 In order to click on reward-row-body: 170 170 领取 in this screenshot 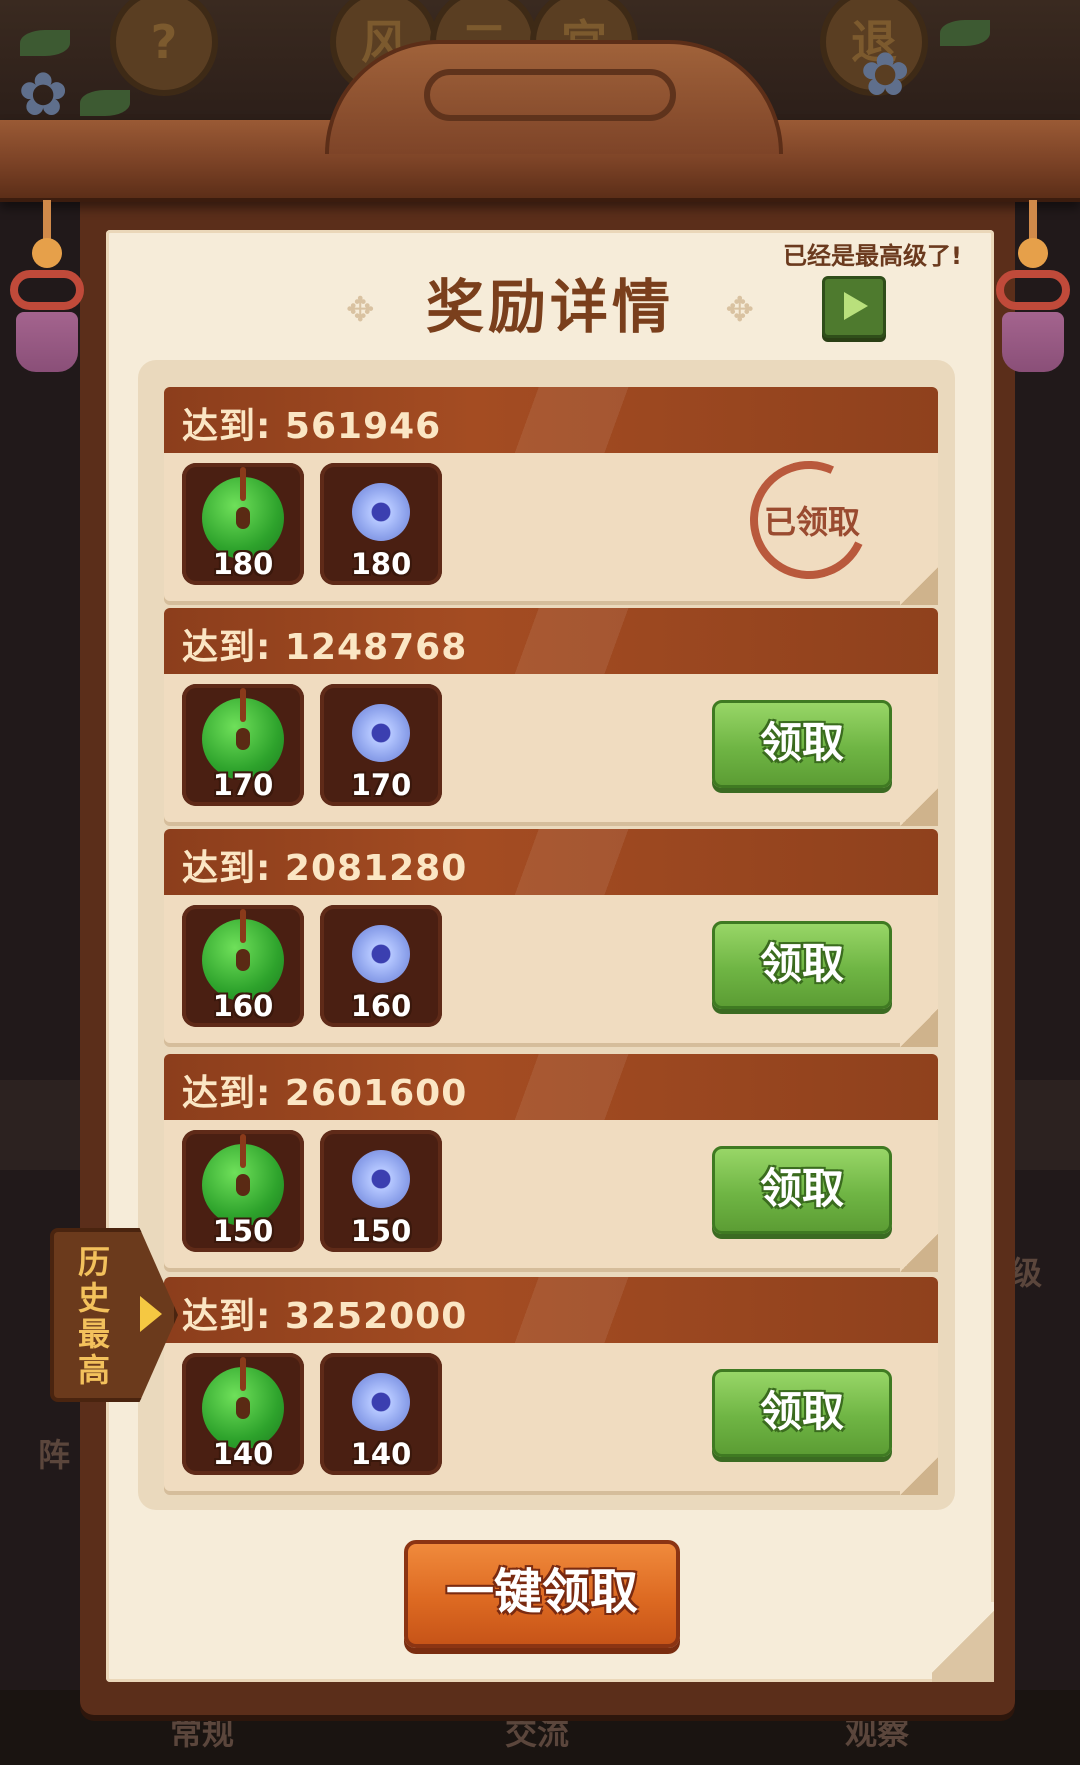, I will do `click(551, 750)`.